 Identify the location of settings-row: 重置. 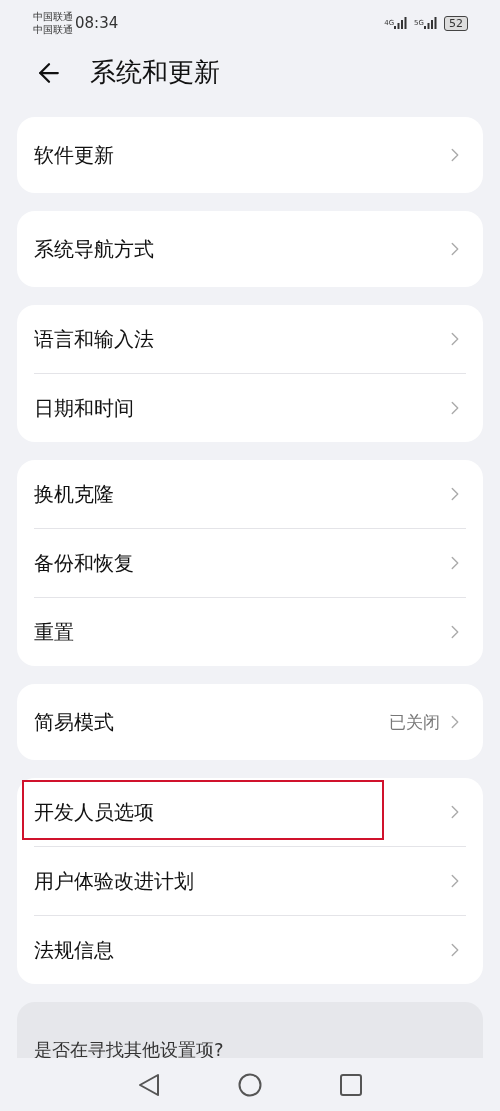
(250, 631).